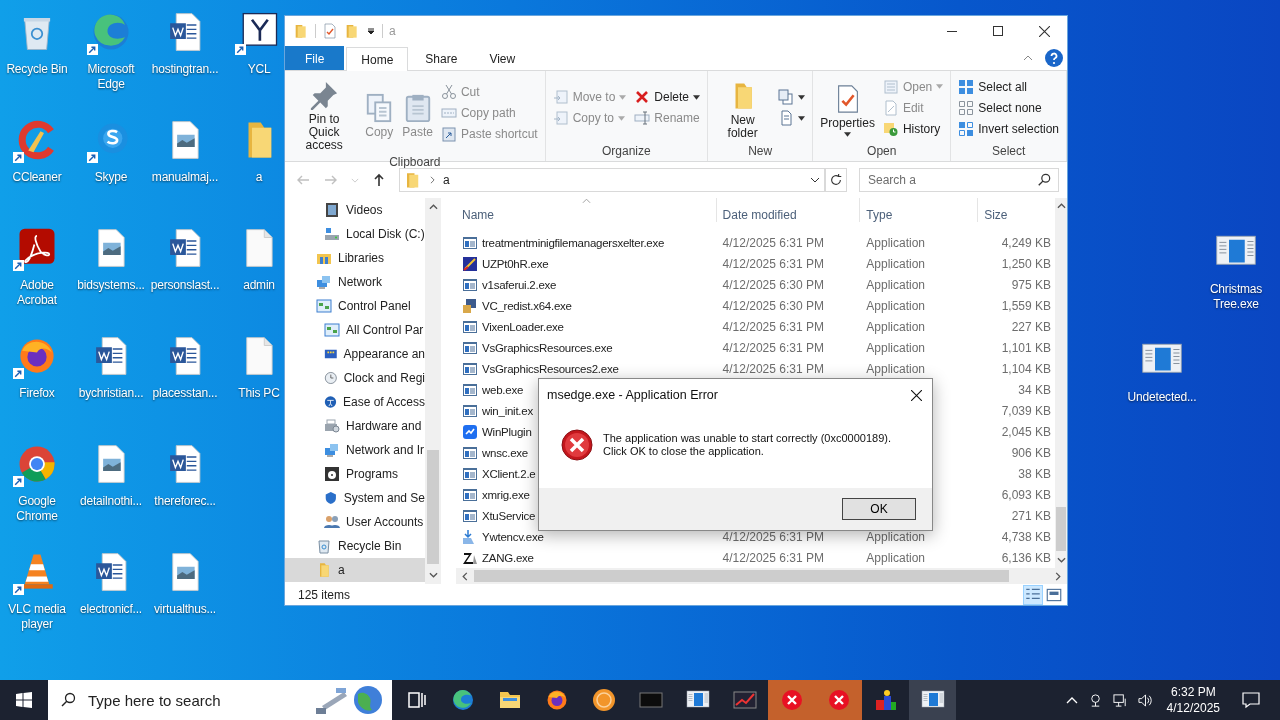 This screenshot has height=720, width=1280. I want to click on chevron-down-icon, so click(815, 180).